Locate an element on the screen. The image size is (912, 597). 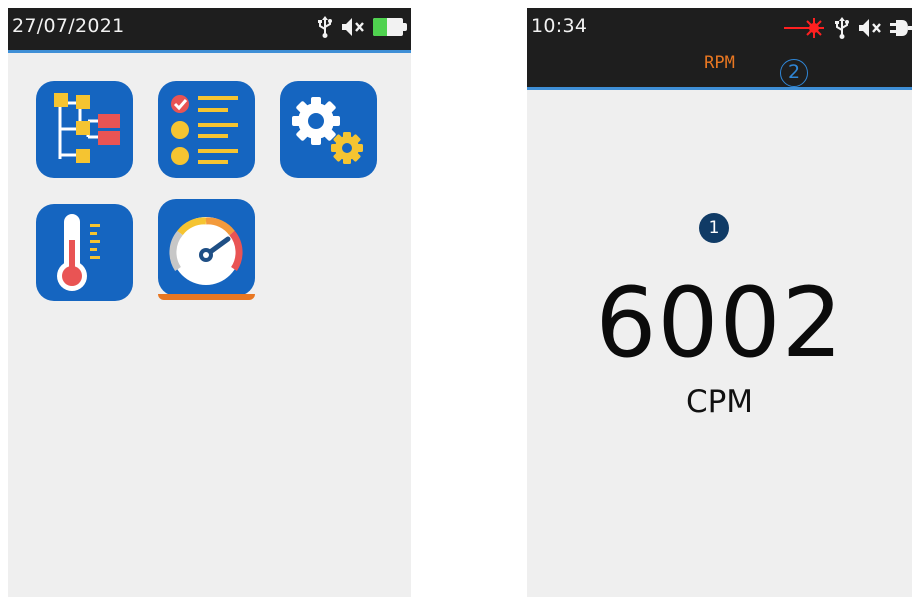
app-tile-settings is located at coordinates (328, 129).